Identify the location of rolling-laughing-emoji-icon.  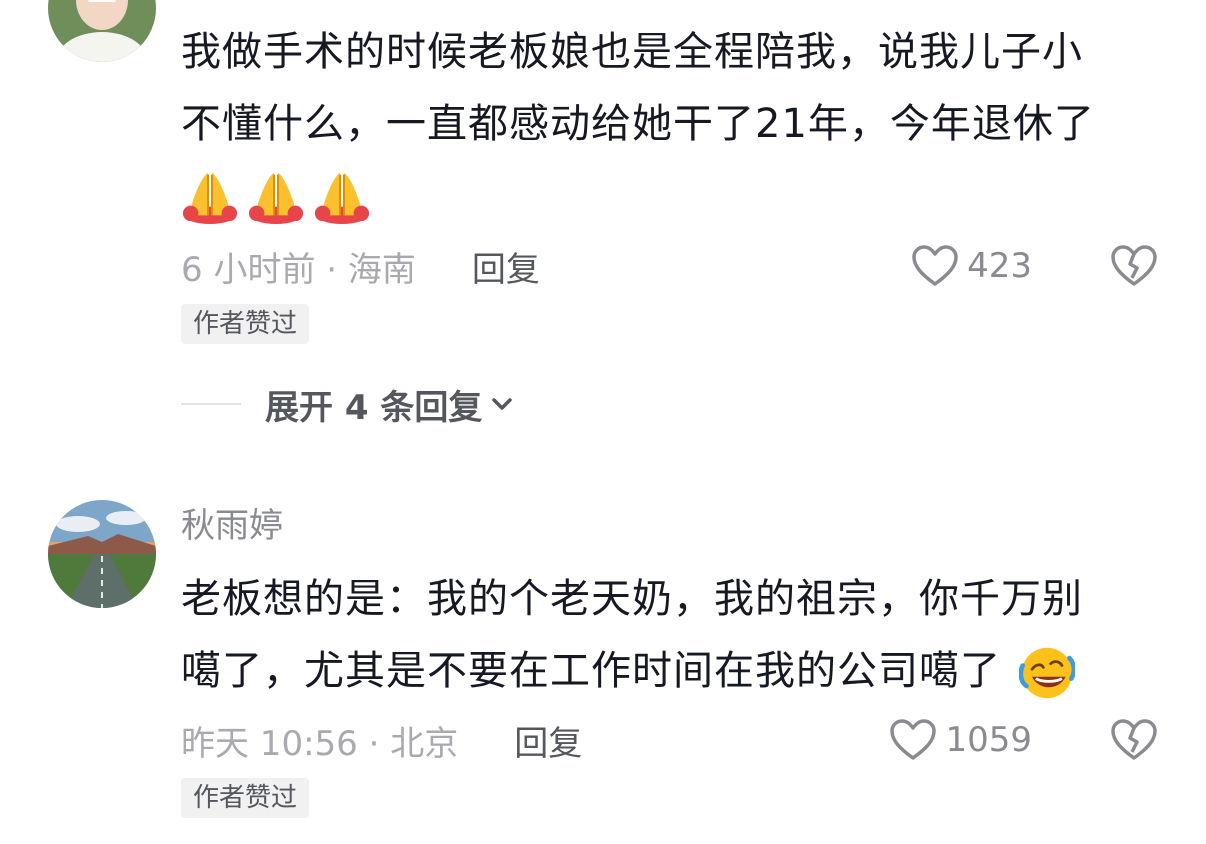
(1046, 673).